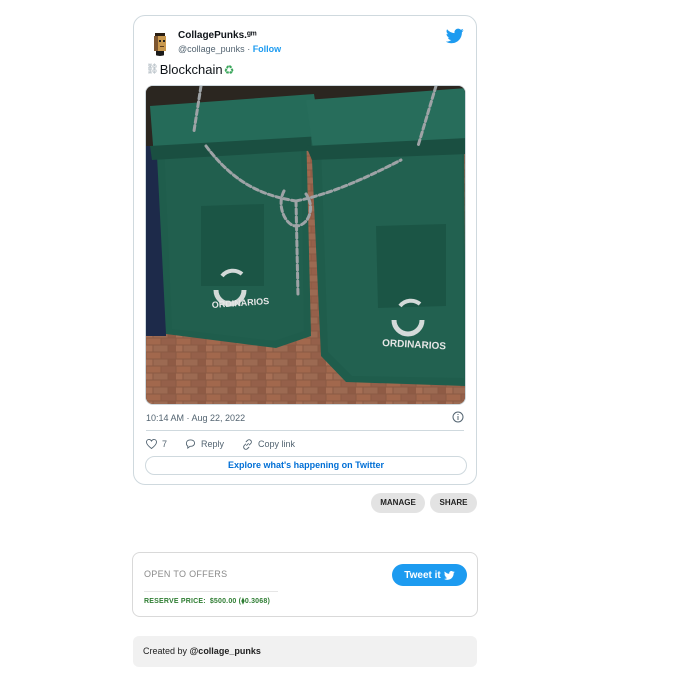 The image size is (678, 678). What do you see at coordinates (151, 444) in the screenshot?
I see `heart-icon` at bounding box center [151, 444].